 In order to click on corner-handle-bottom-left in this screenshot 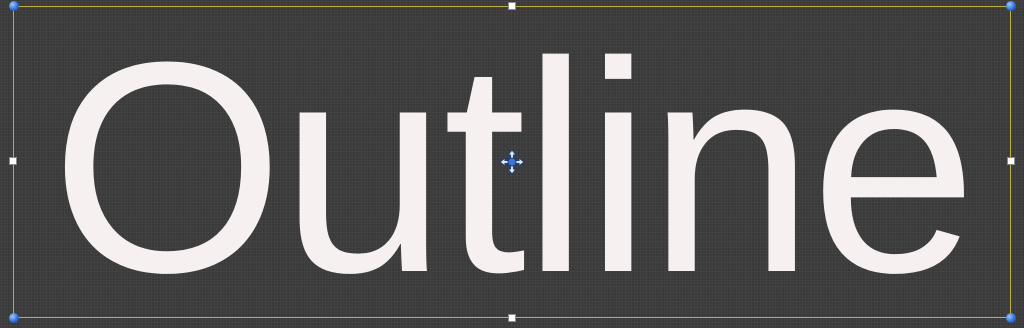, I will do `click(14, 318)`.